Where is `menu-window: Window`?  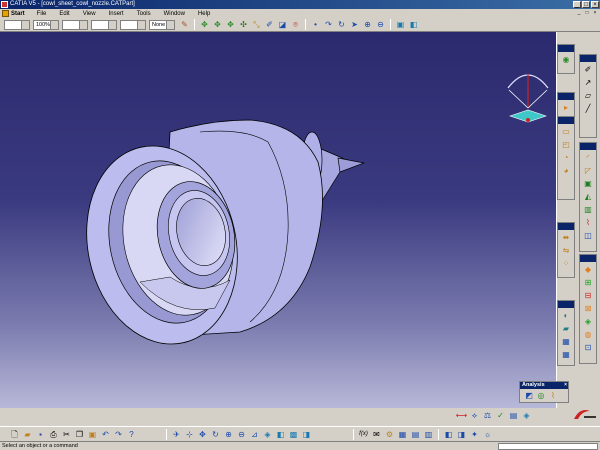 menu-window: Window is located at coordinates (174, 14).